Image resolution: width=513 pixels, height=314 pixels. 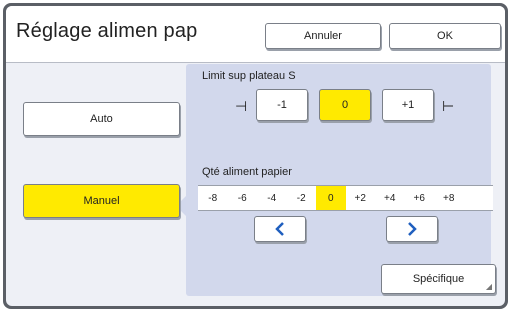 What do you see at coordinates (345, 105) in the screenshot?
I see `plateau-option-0: 0` at bounding box center [345, 105].